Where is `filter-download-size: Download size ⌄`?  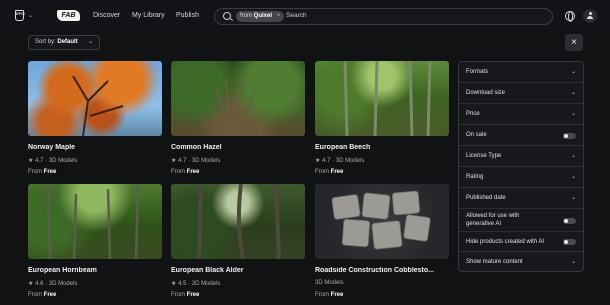 filter-download-size: Download size ⌄ is located at coordinates (521, 93).